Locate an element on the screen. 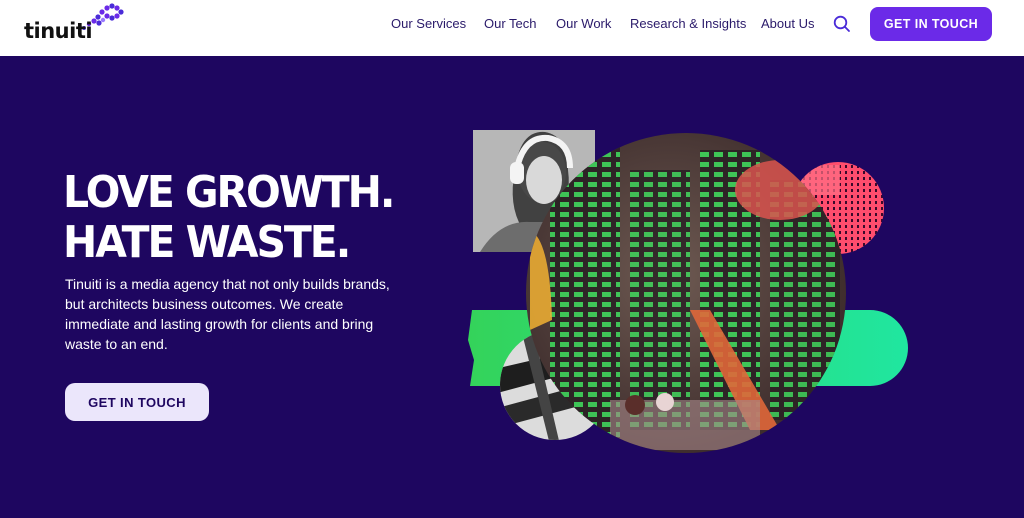 This screenshot has width=1024, height=518. tinuiti-logo: tinuiti is located at coordinates (79, 24).